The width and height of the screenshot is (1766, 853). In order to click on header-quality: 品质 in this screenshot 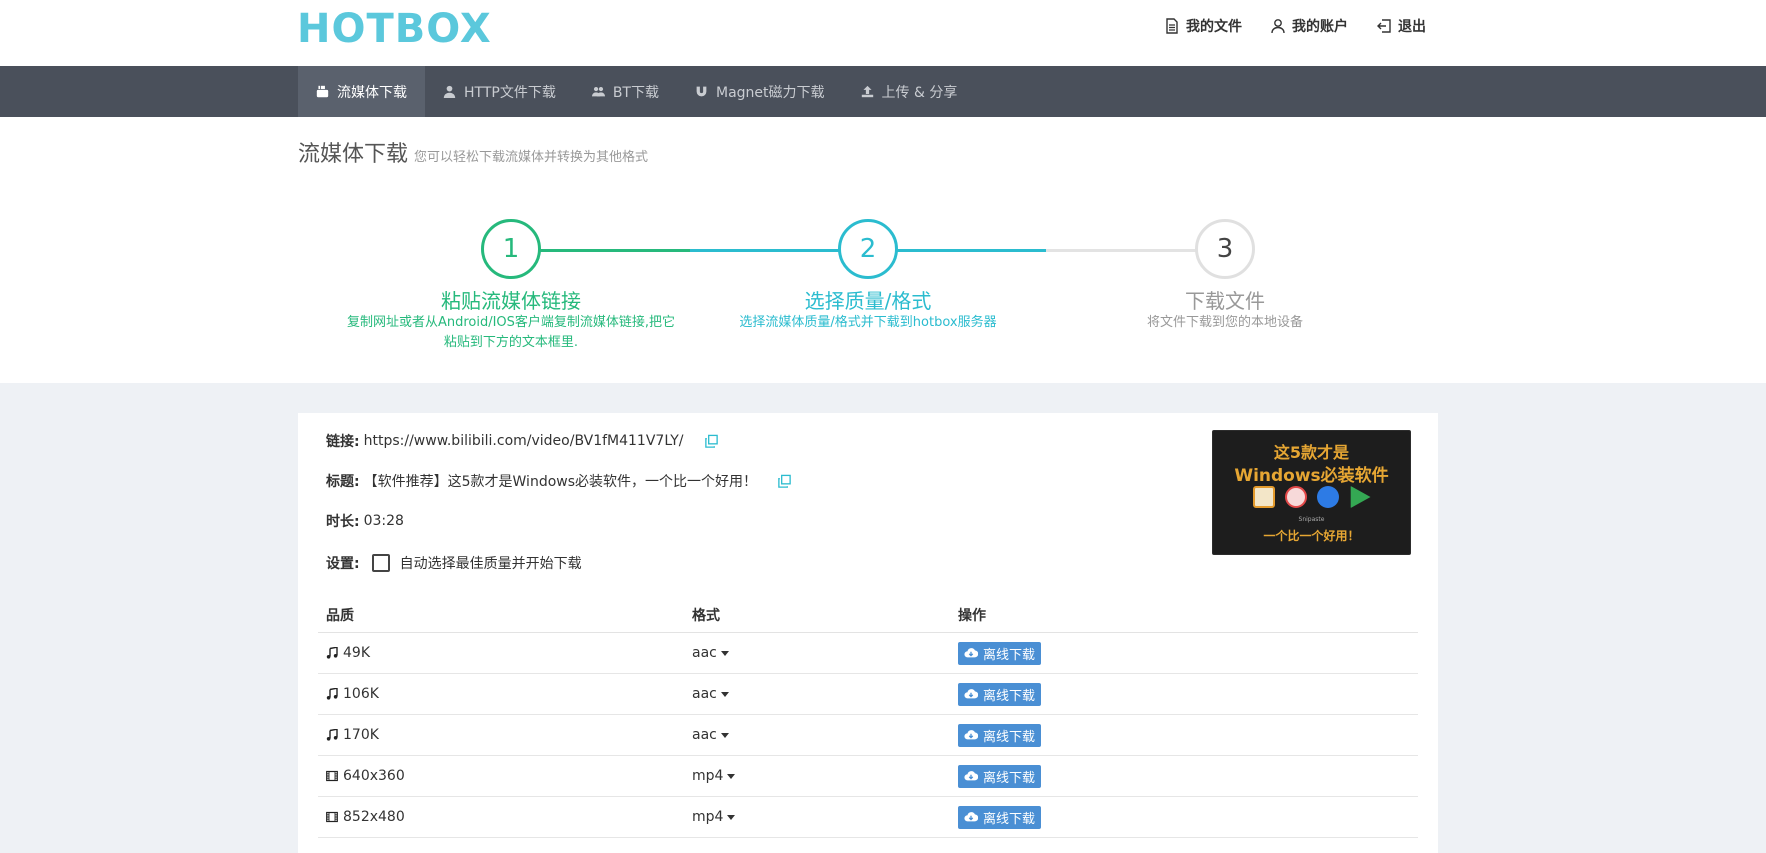, I will do `click(501, 615)`.